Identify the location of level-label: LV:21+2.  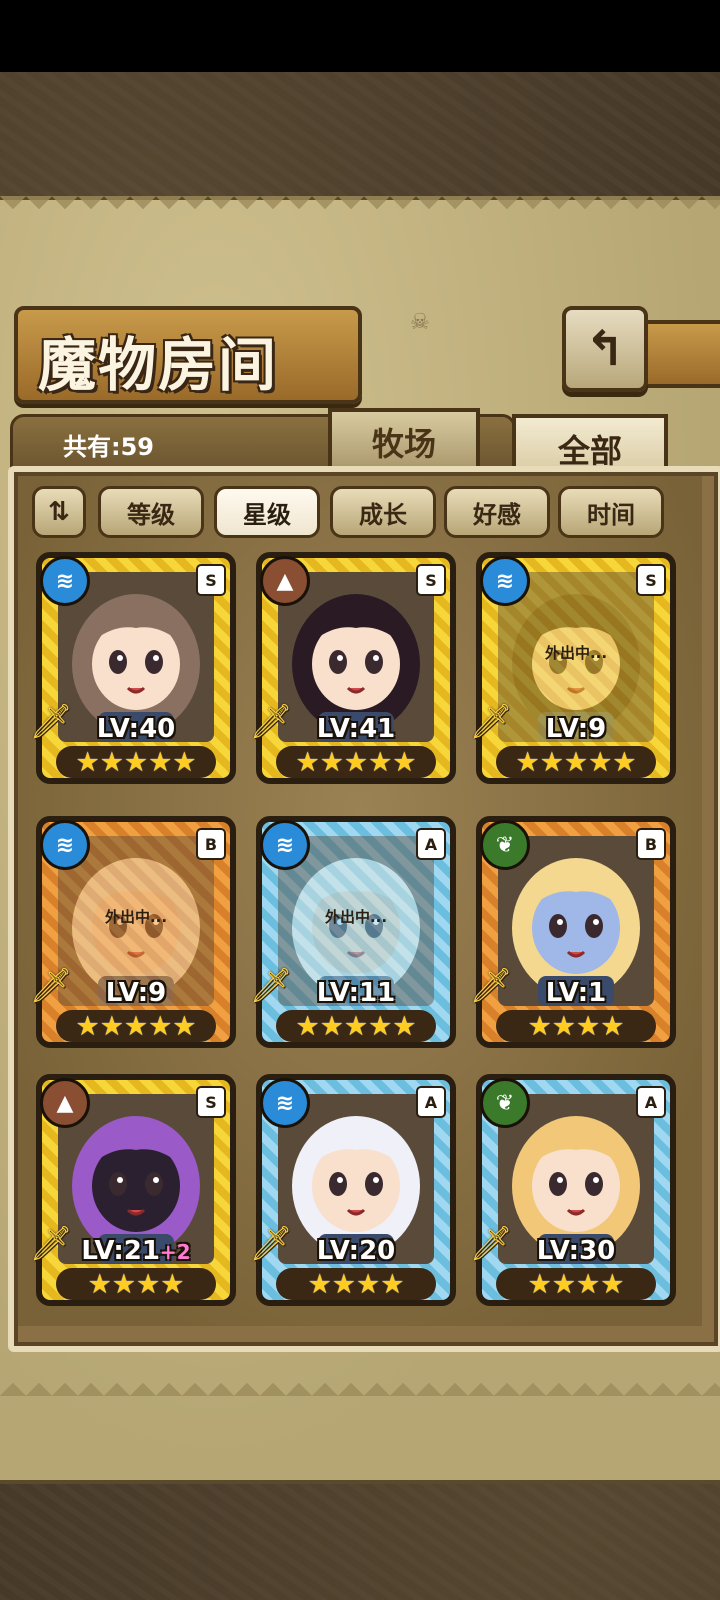
(136, 1251).